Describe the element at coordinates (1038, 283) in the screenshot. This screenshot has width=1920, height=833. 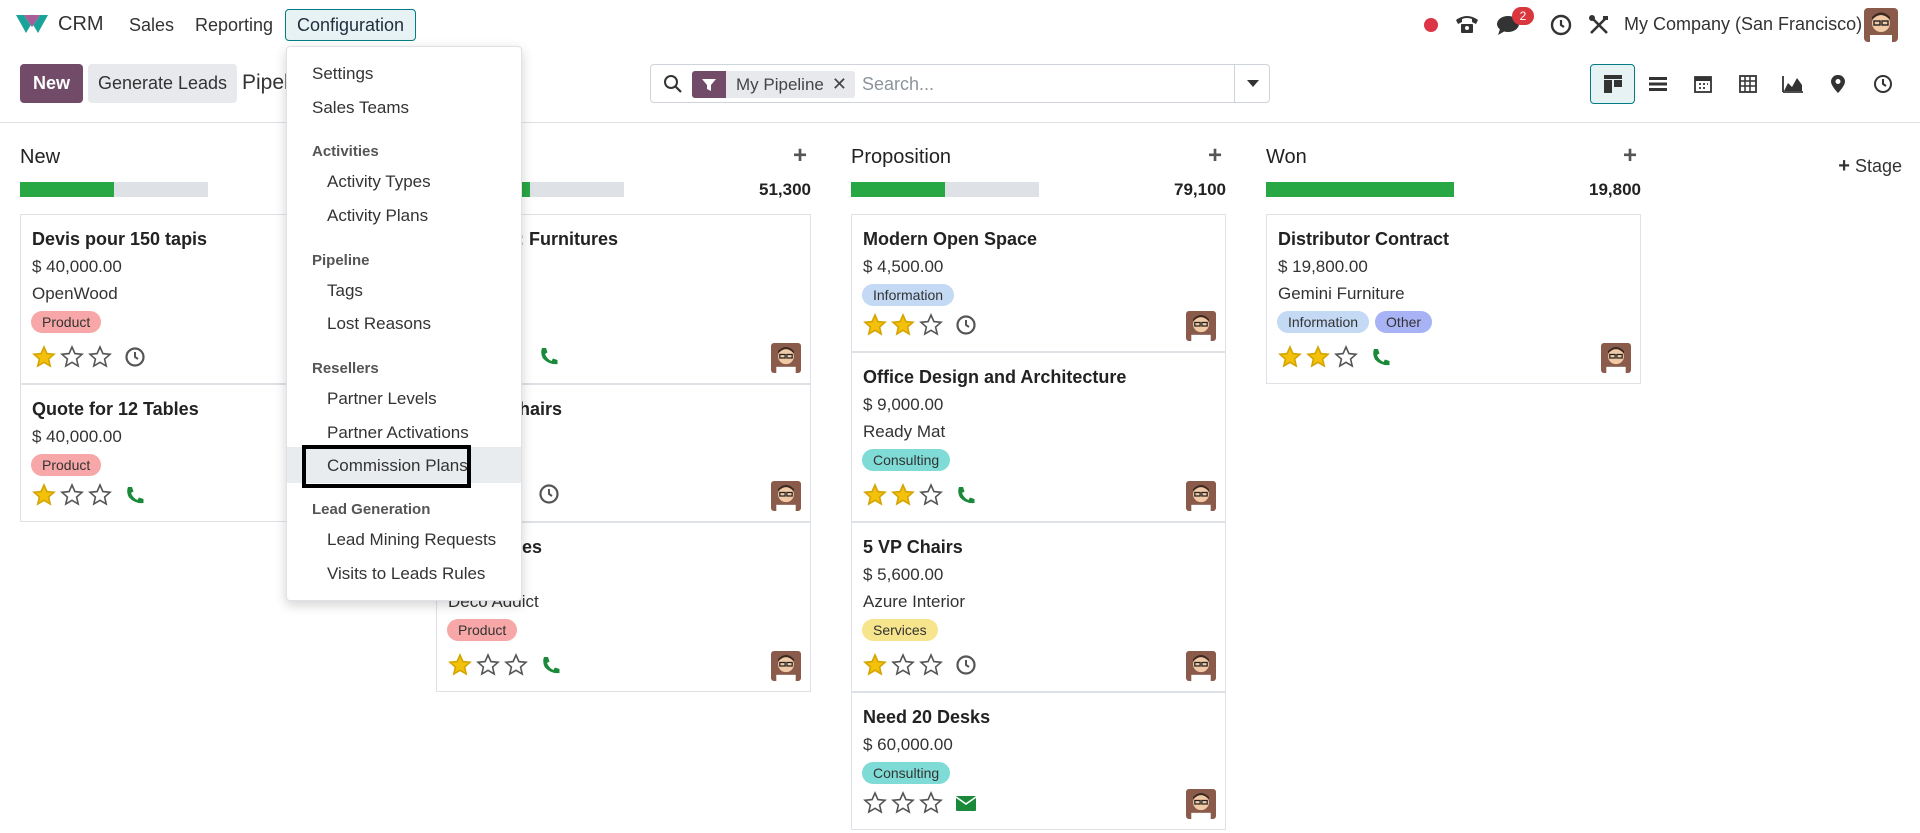
I see `kanban-card: Modern Open Space $ 4,500.00 Information` at that location.